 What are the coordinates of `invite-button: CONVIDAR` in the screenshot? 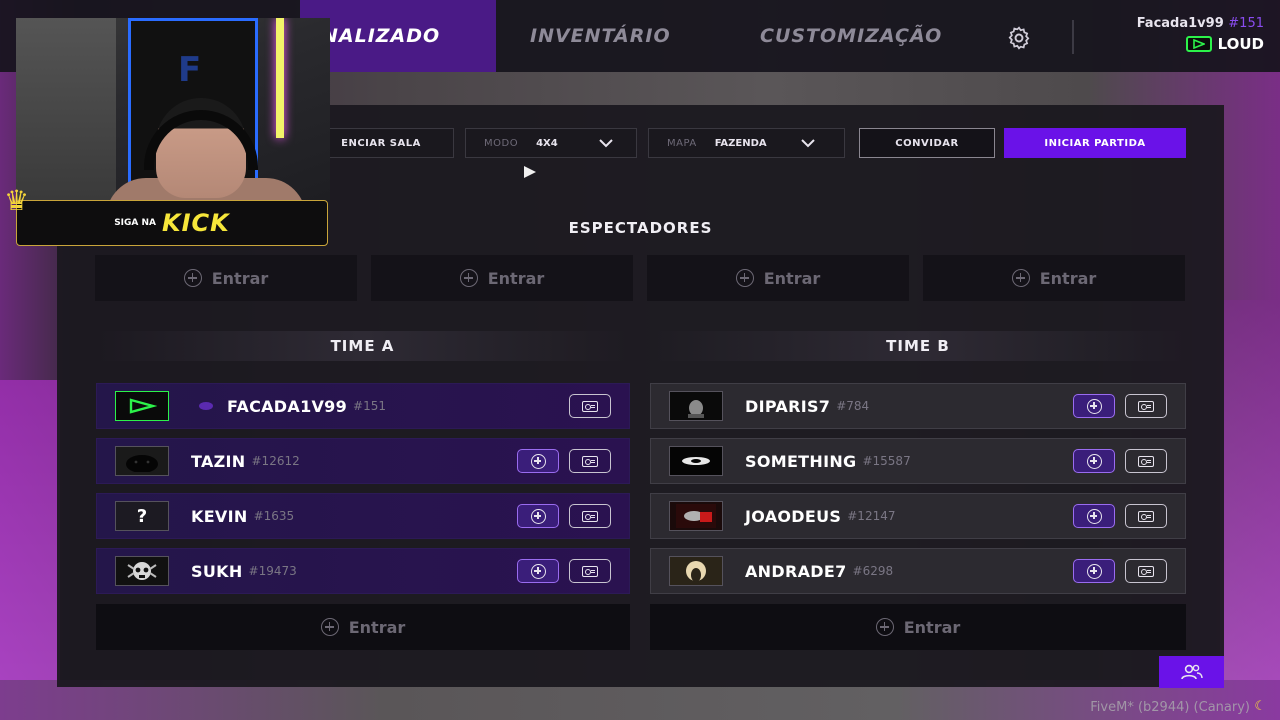 It's located at (927, 143).